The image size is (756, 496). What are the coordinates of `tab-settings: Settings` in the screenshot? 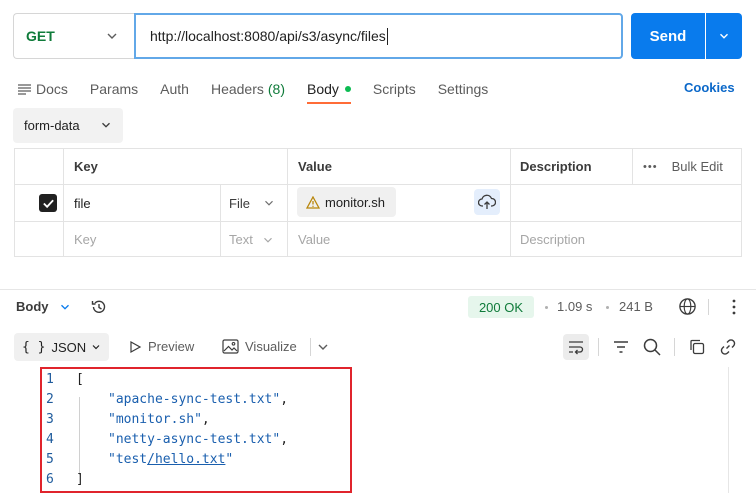 It's located at (463, 89).